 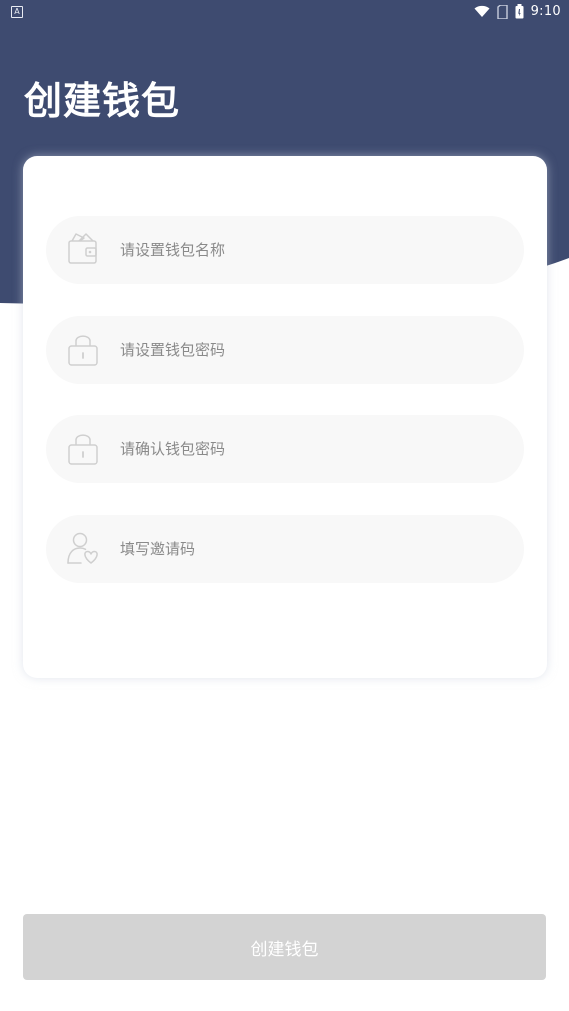 I want to click on confirm-password-field, so click(x=285, y=449).